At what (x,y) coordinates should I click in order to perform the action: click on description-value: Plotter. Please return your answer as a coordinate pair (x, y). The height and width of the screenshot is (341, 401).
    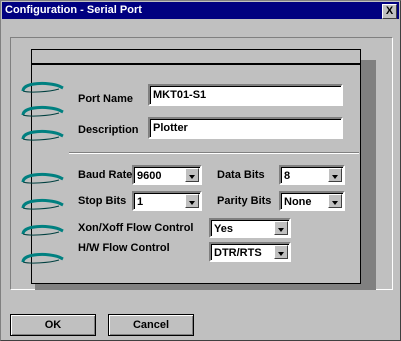
    Looking at the image, I should click on (170, 128).